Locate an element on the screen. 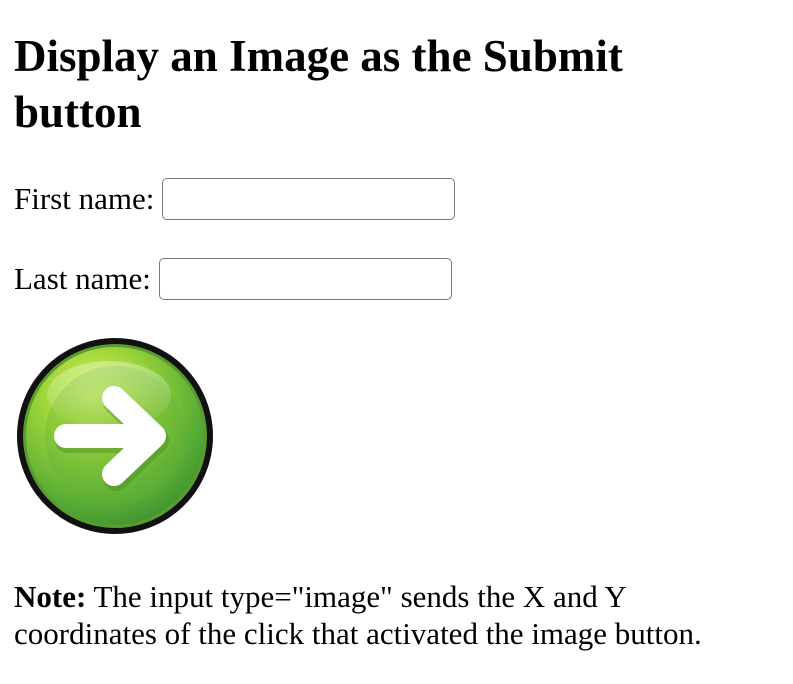  last-name-row: Last name: is located at coordinates (233, 279).